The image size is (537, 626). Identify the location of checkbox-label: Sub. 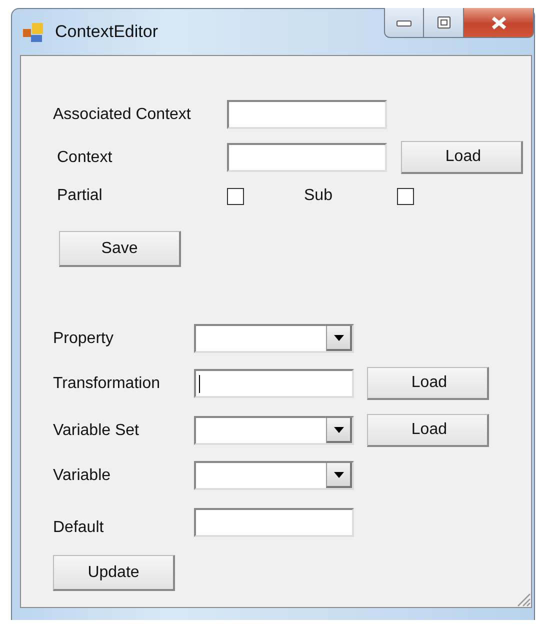
(319, 196).